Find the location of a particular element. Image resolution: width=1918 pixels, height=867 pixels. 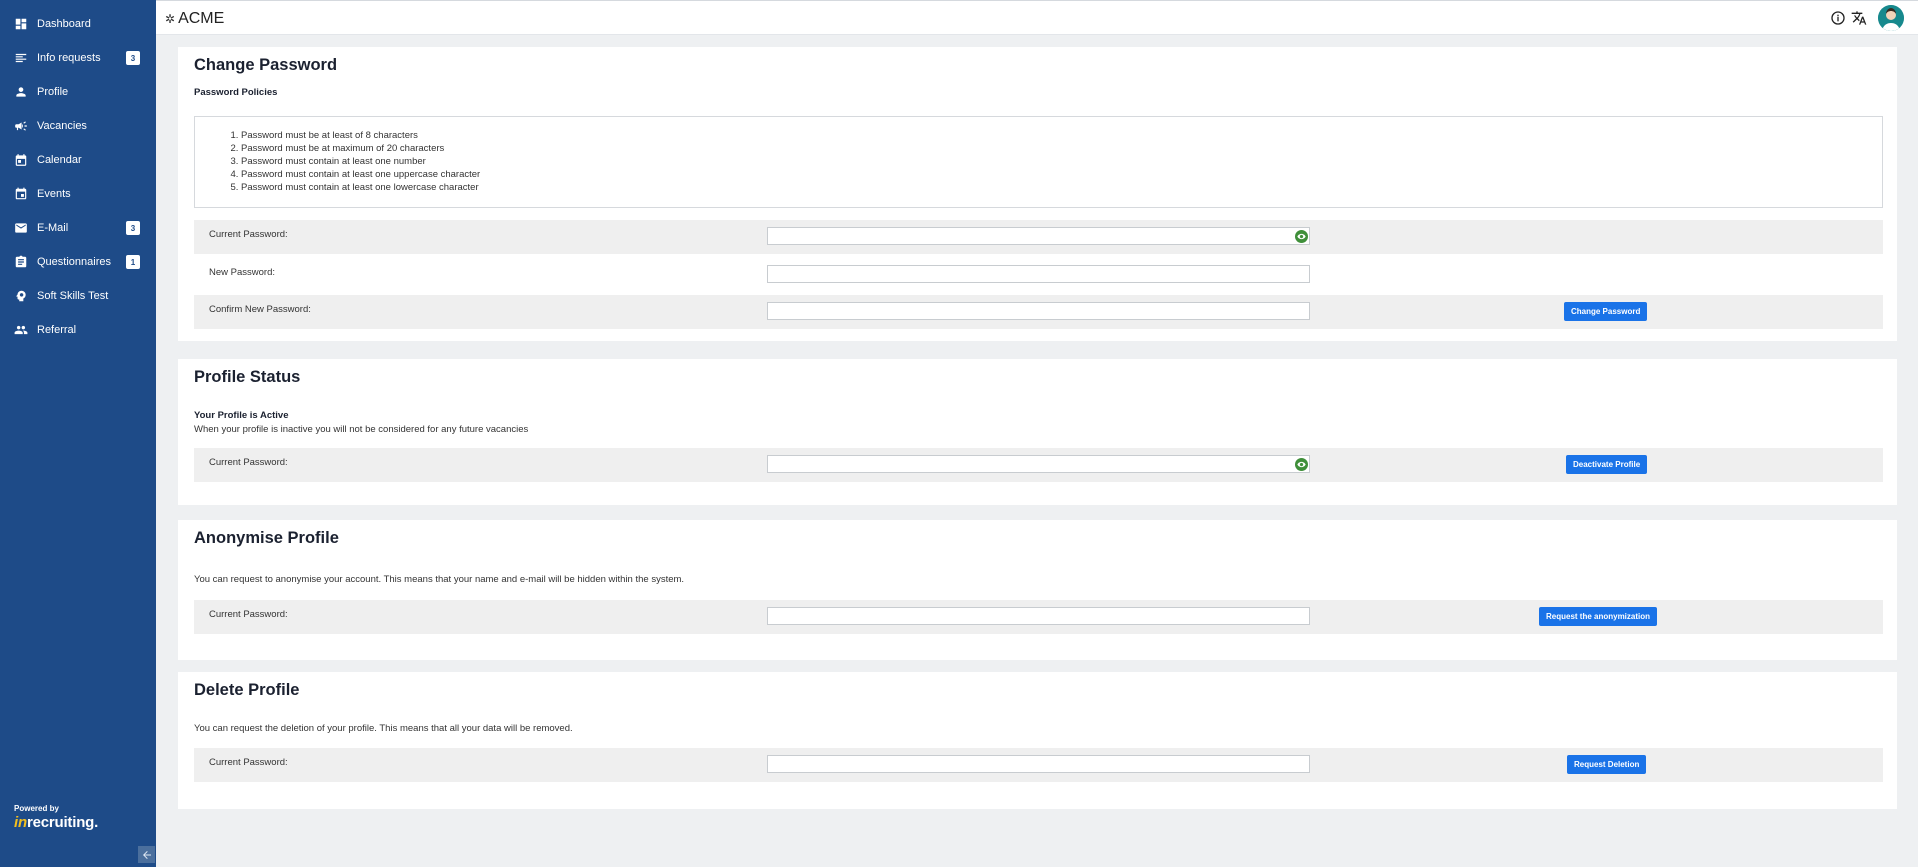

app-logo: ✲ ACME is located at coordinates (194, 19).